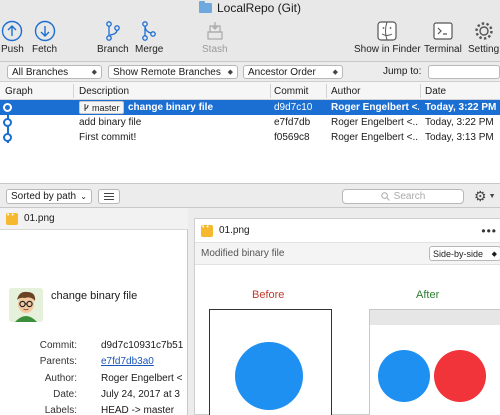 The image size is (500, 415). I want to click on row-description: change binary file, so click(171, 107).